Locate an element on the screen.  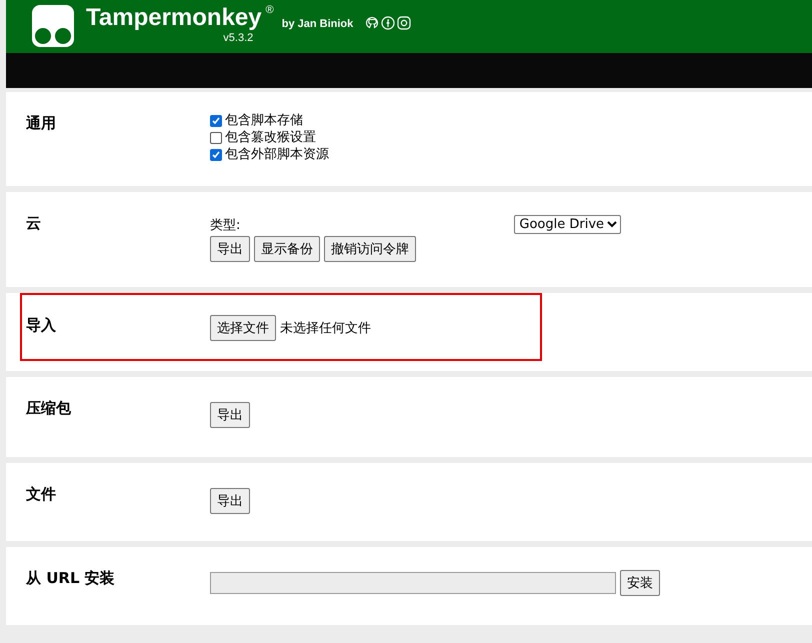
cloud-button: 撤销访问令牌 is located at coordinates (370, 249).